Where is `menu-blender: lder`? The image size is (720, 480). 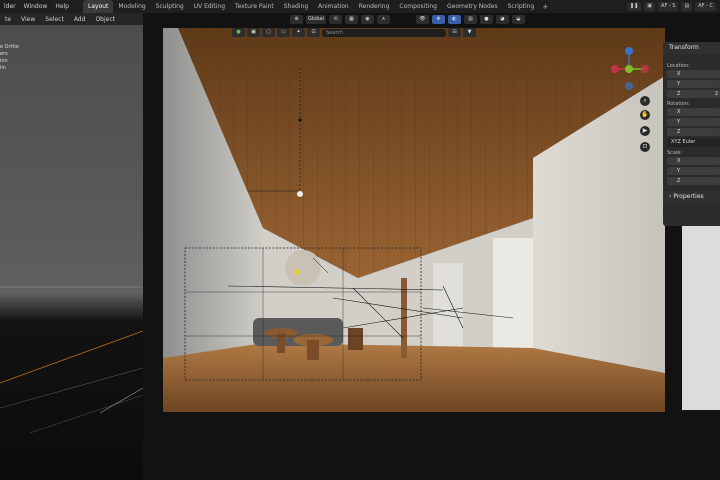
menu-blender: lder is located at coordinates (10, 6).